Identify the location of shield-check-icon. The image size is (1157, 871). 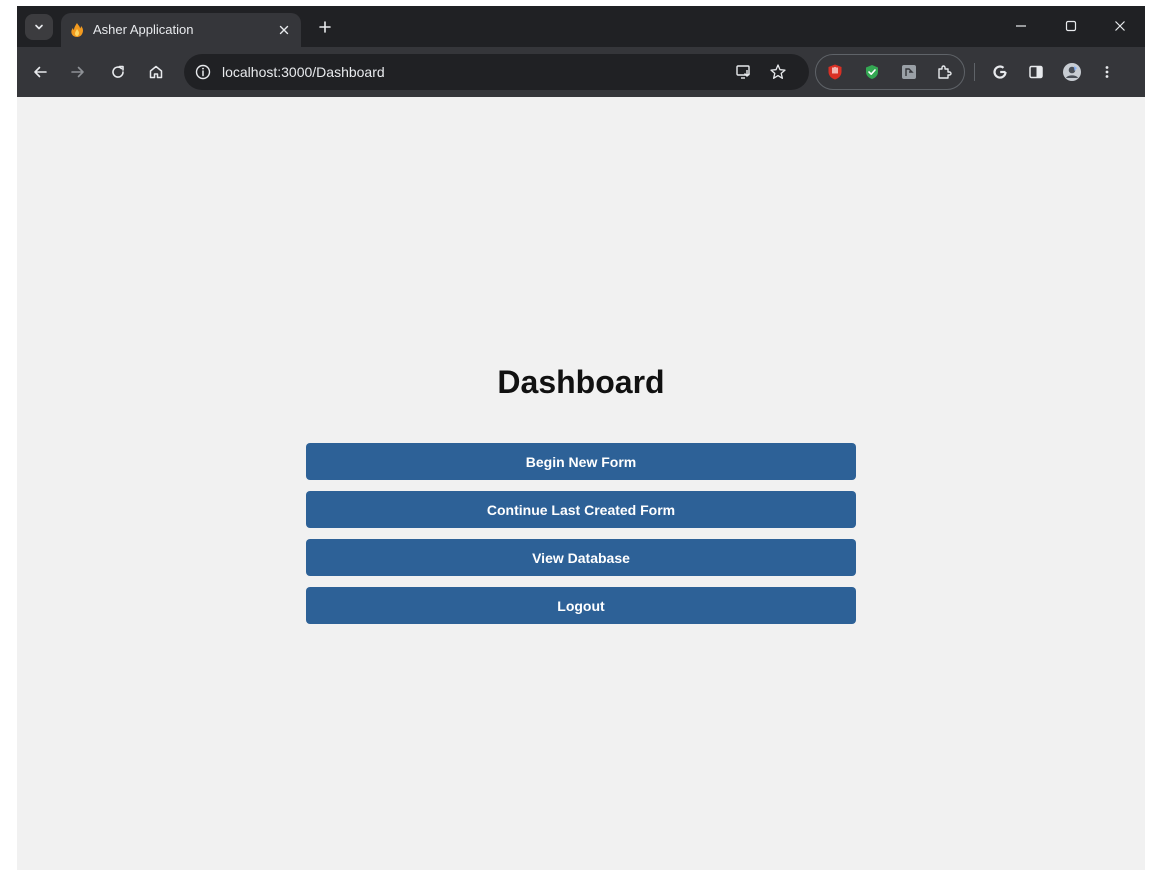
(872, 72).